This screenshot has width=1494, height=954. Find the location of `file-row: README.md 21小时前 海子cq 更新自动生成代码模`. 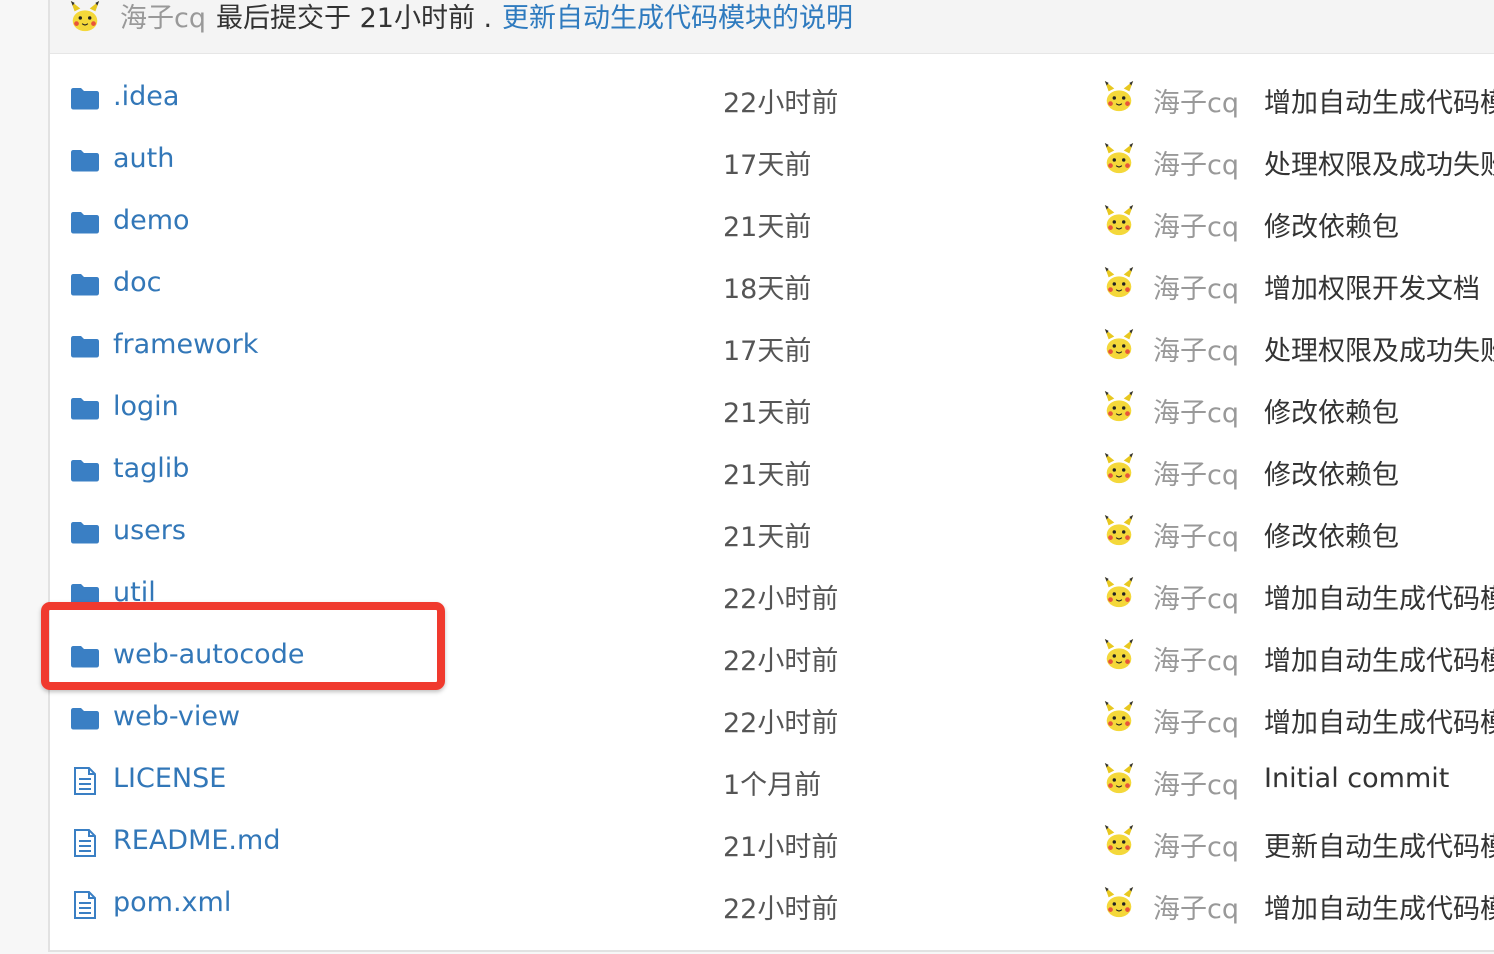

file-row: README.md 21小时前 海子cq 更新自动生成代码模 is located at coordinates (772, 843).